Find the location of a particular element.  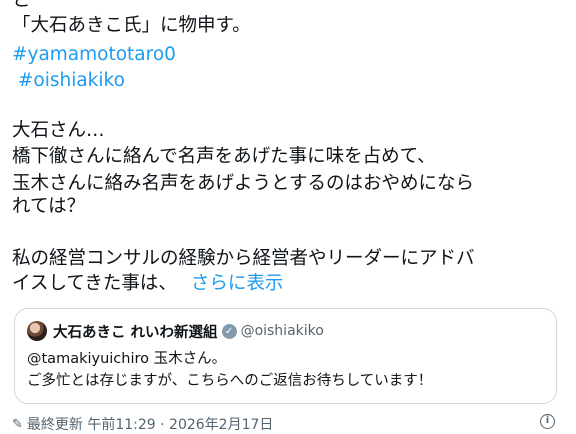

hashtag-link: #yamamototaro0 is located at coordinates (94, 54).